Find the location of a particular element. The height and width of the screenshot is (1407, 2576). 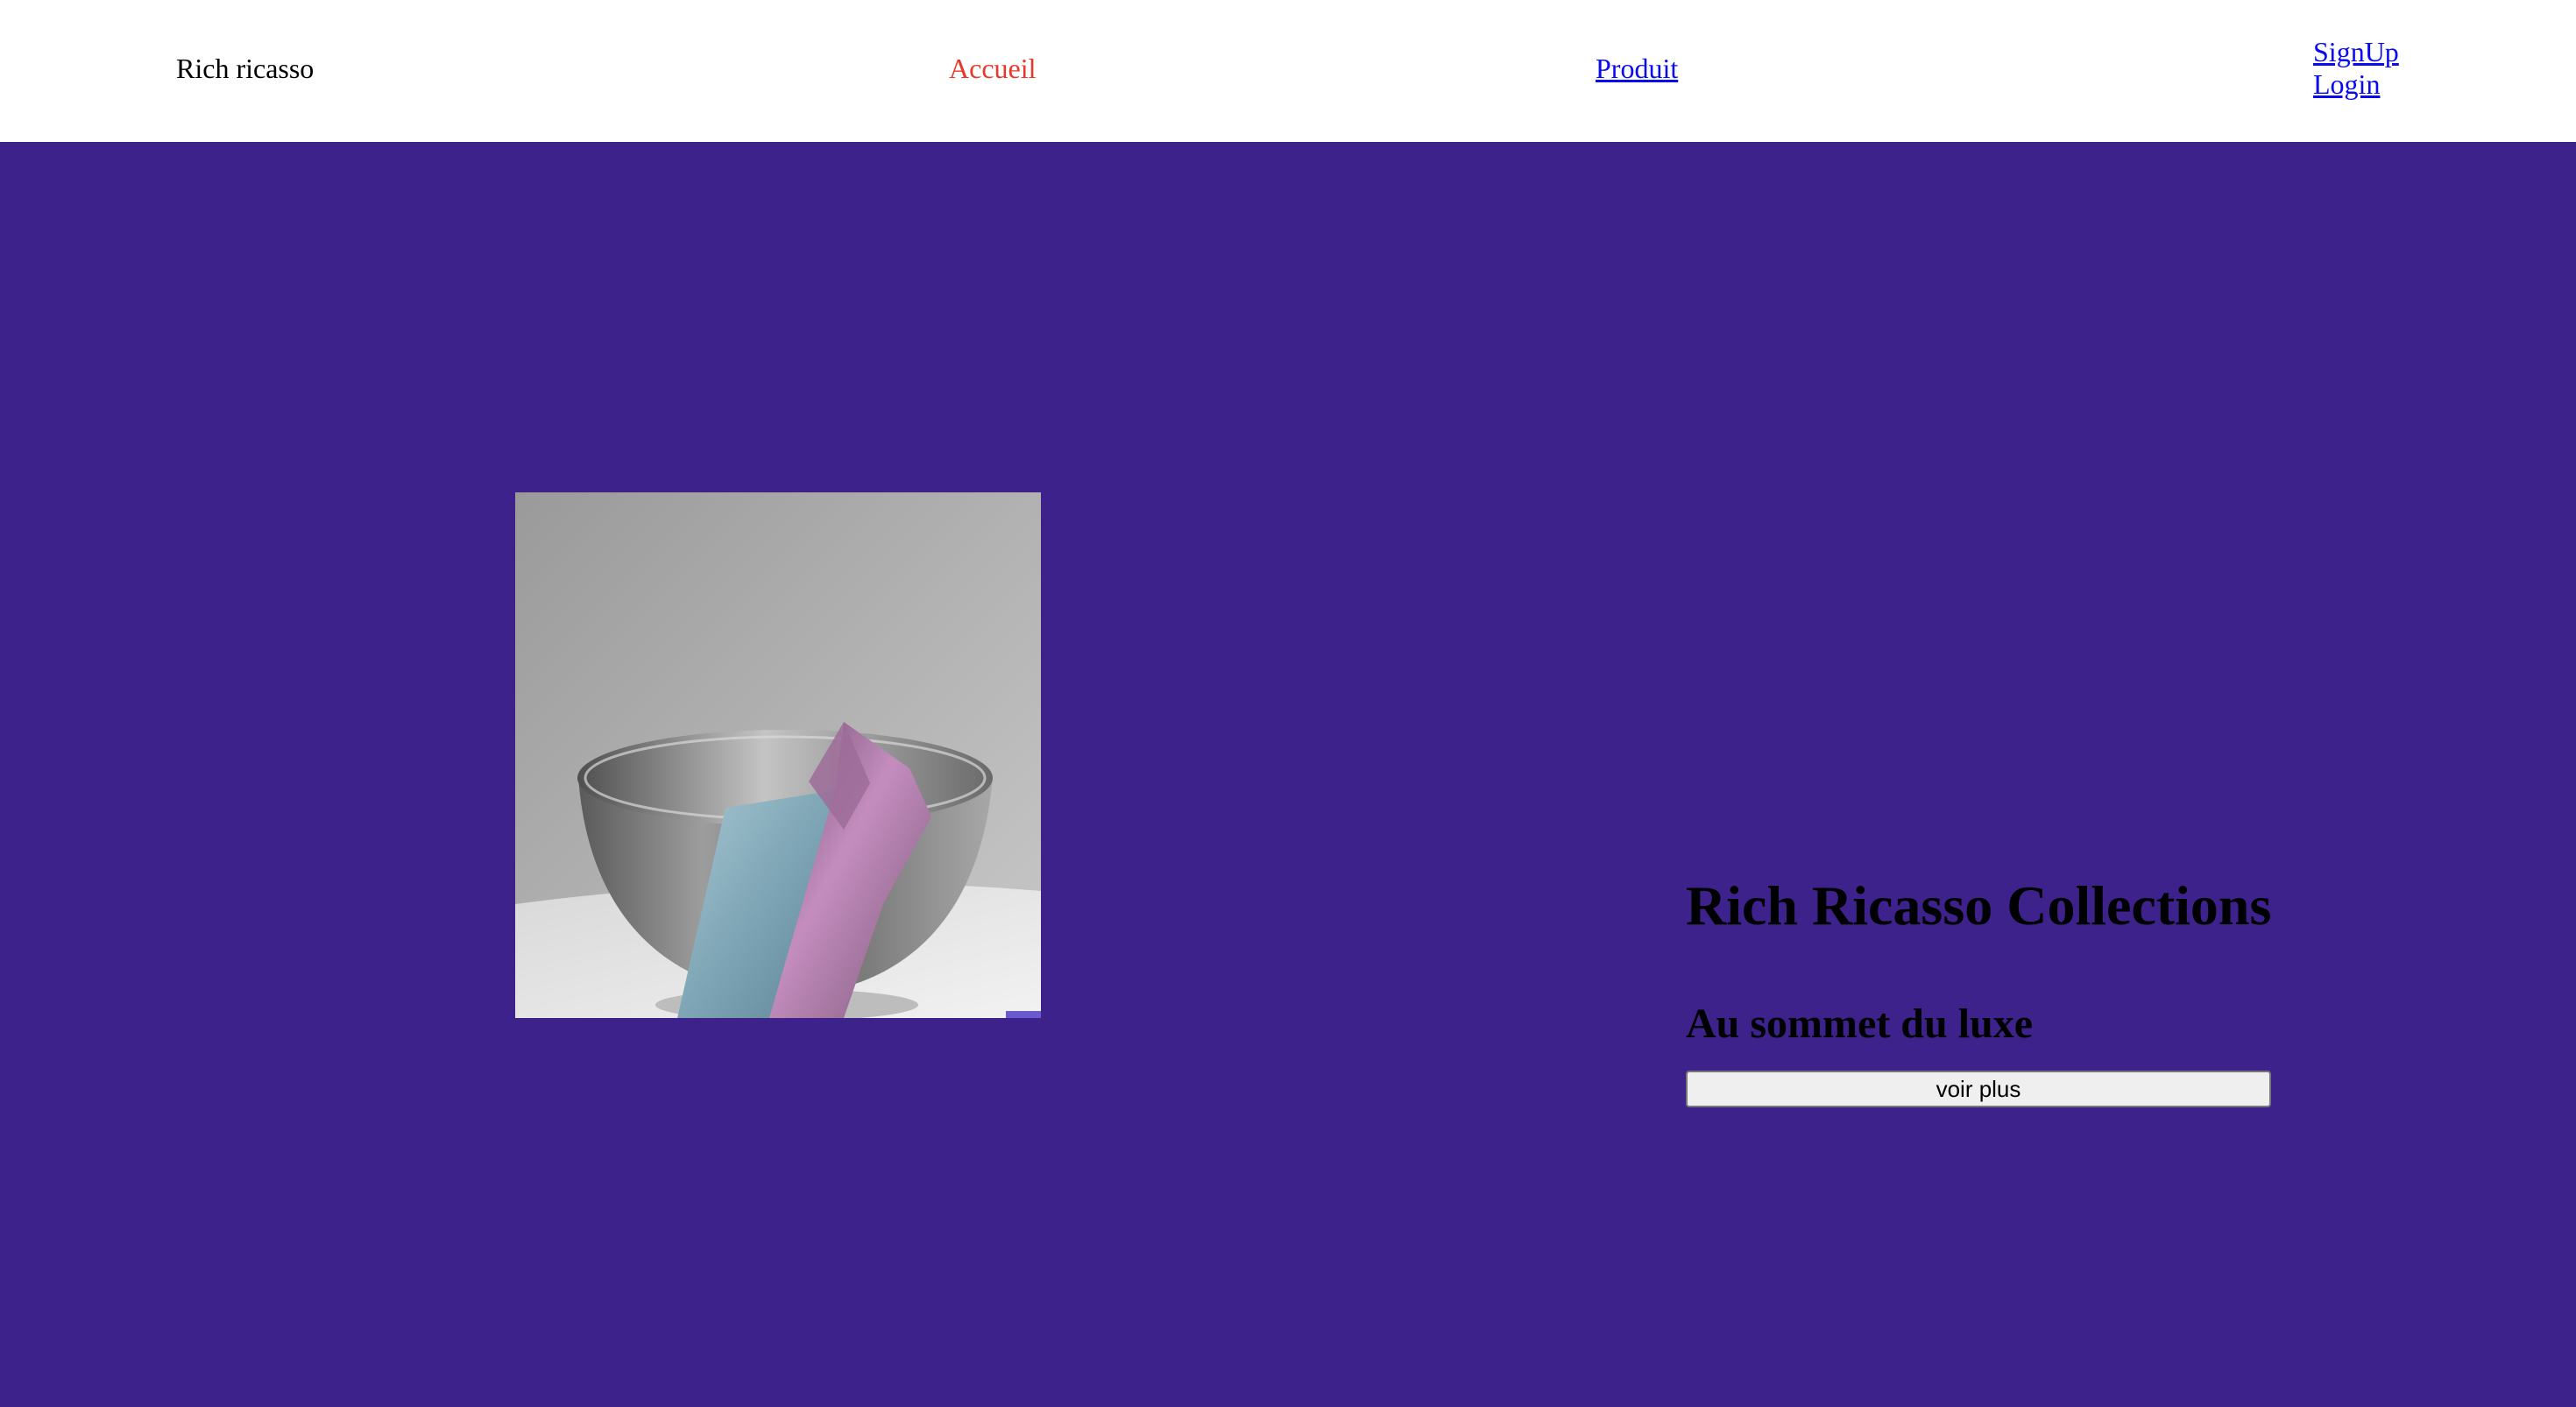

hero-subtitle: Au sommet du luxe is located at coordinates (1860, 1023).